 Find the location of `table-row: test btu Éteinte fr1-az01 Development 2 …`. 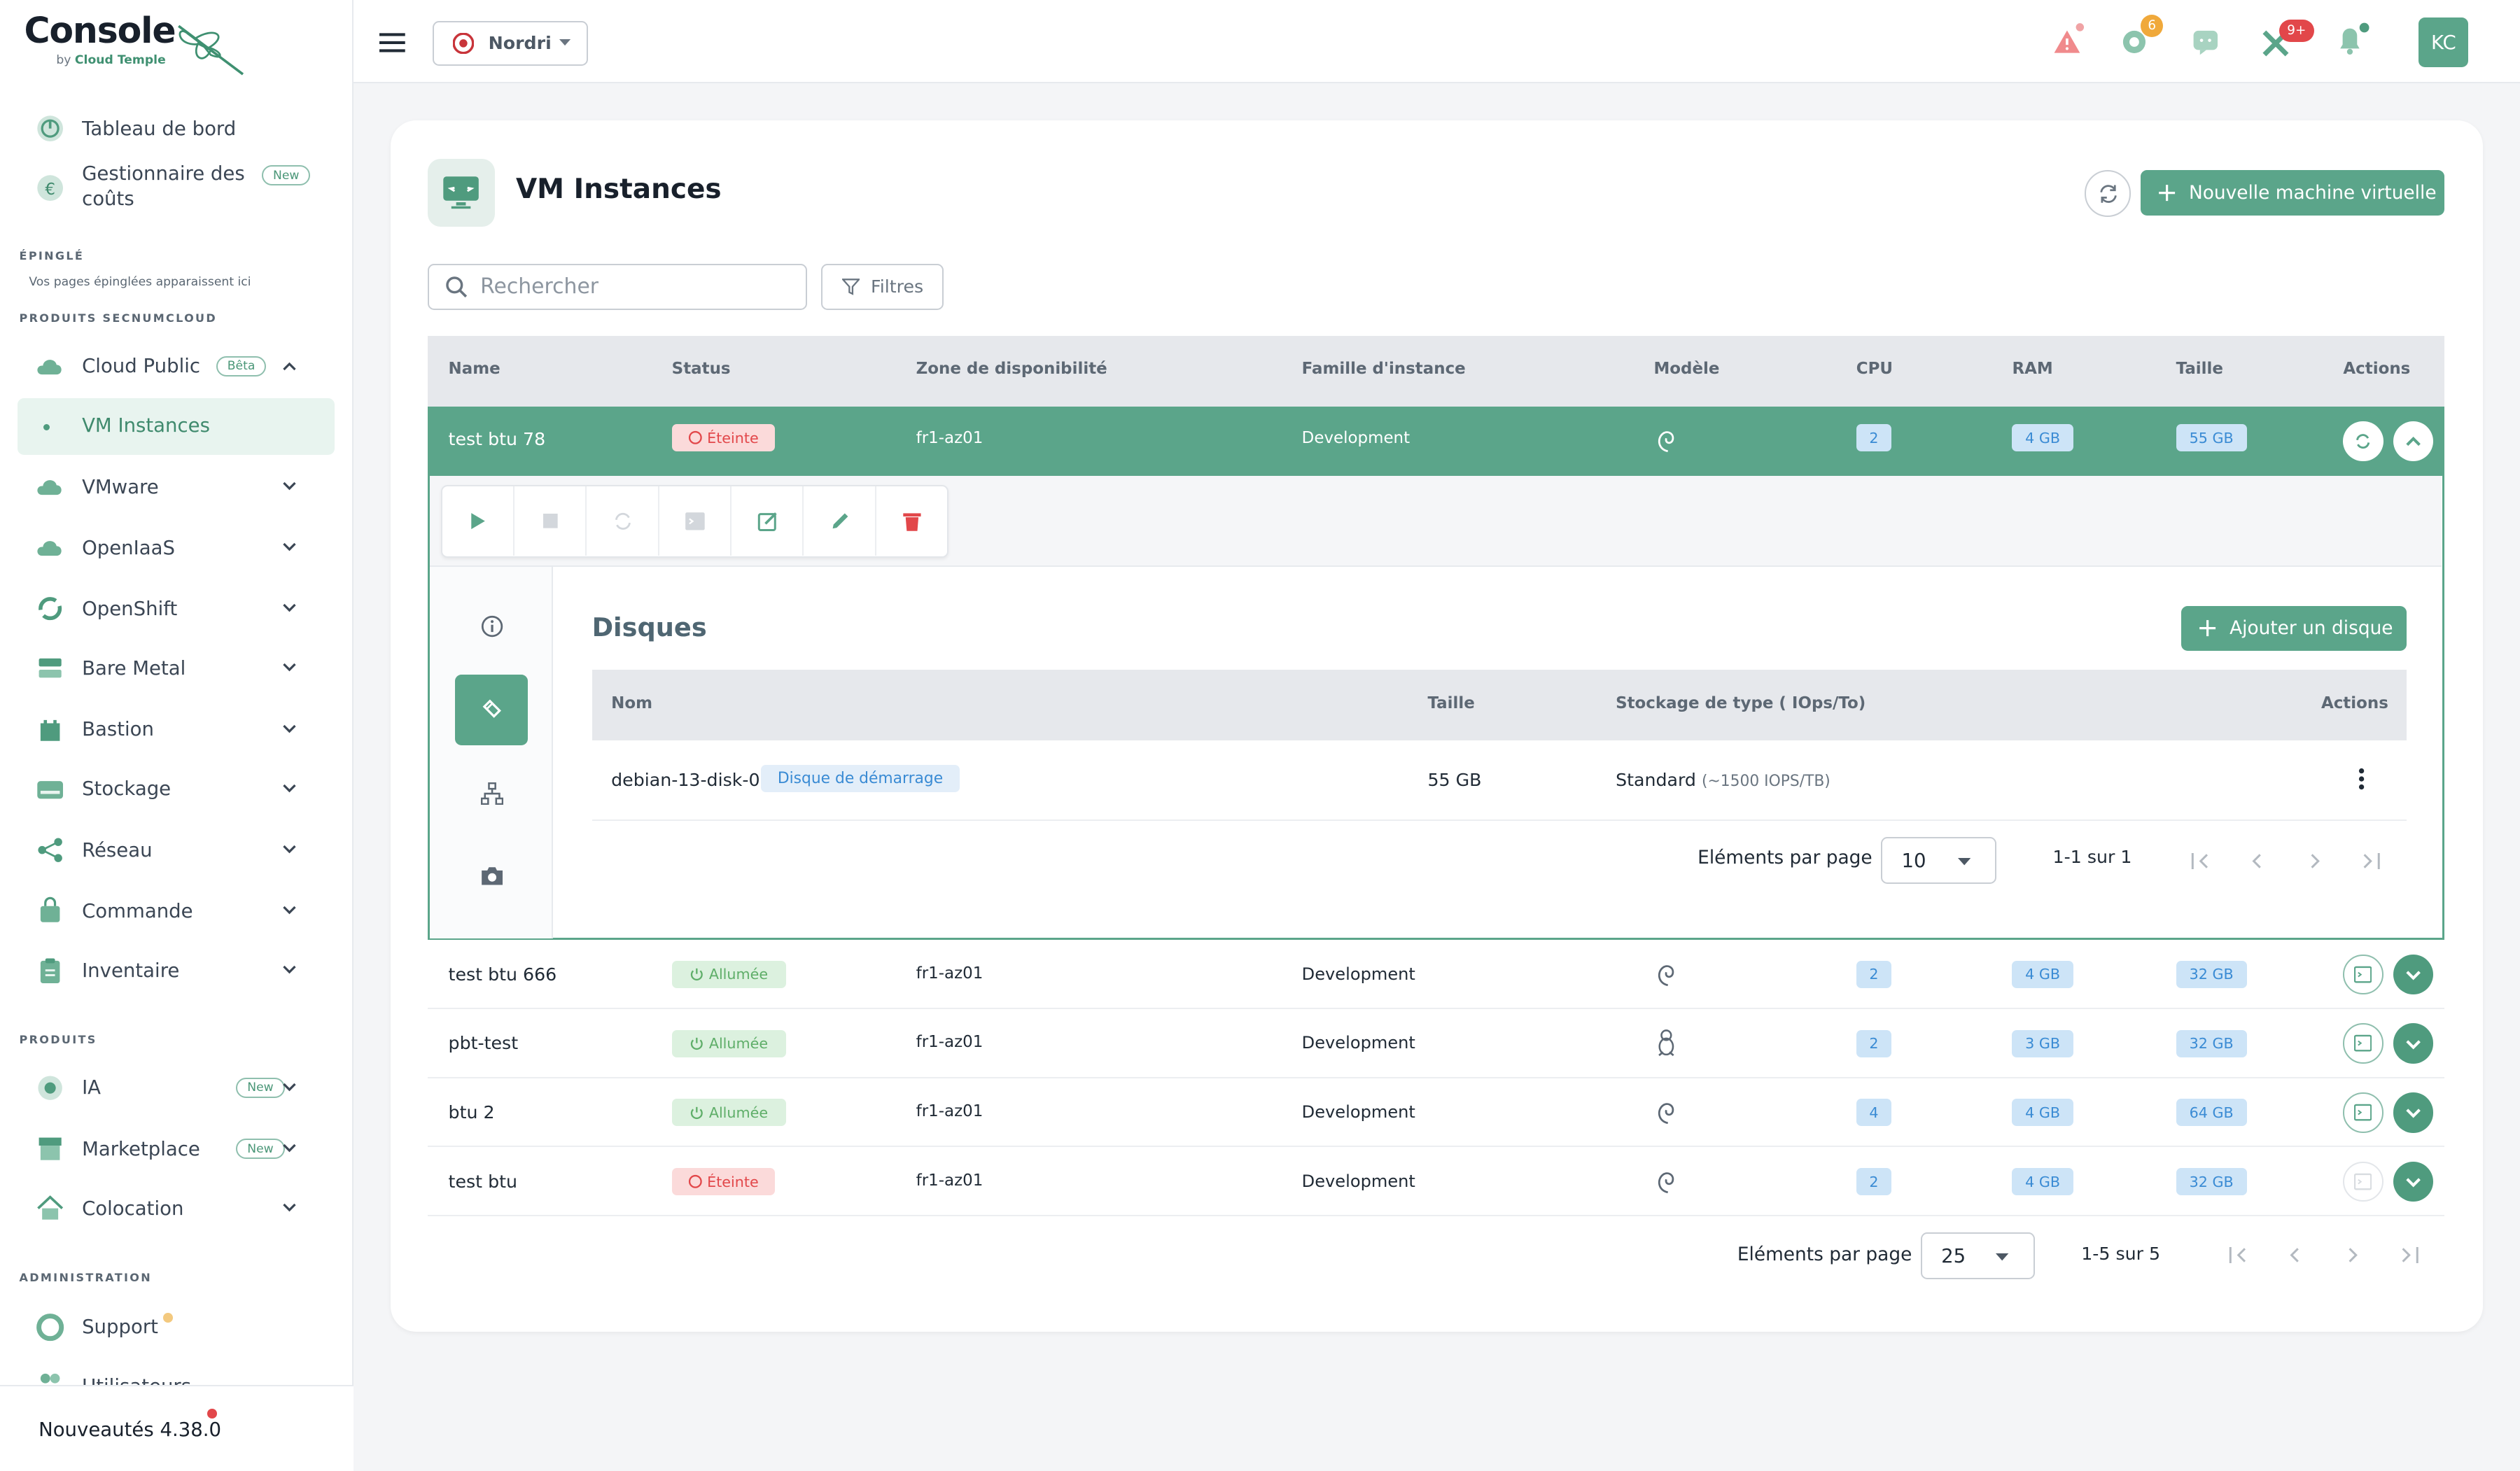

table-row: test btu Éteinte fr1-az01 Development 2 … is located at coordinates (1436, 1181).